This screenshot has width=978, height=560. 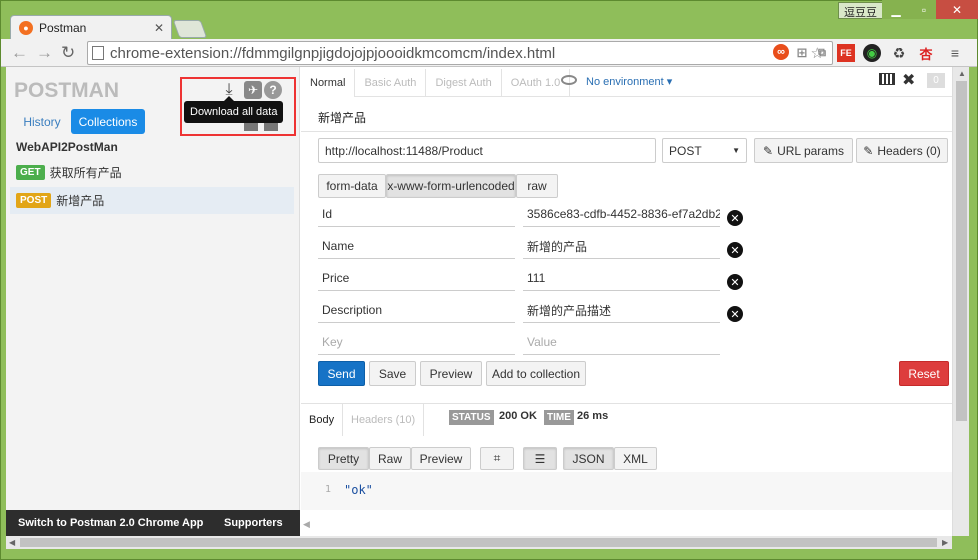 I want to click on new-key-input: Key, so click(x=416, y=342).